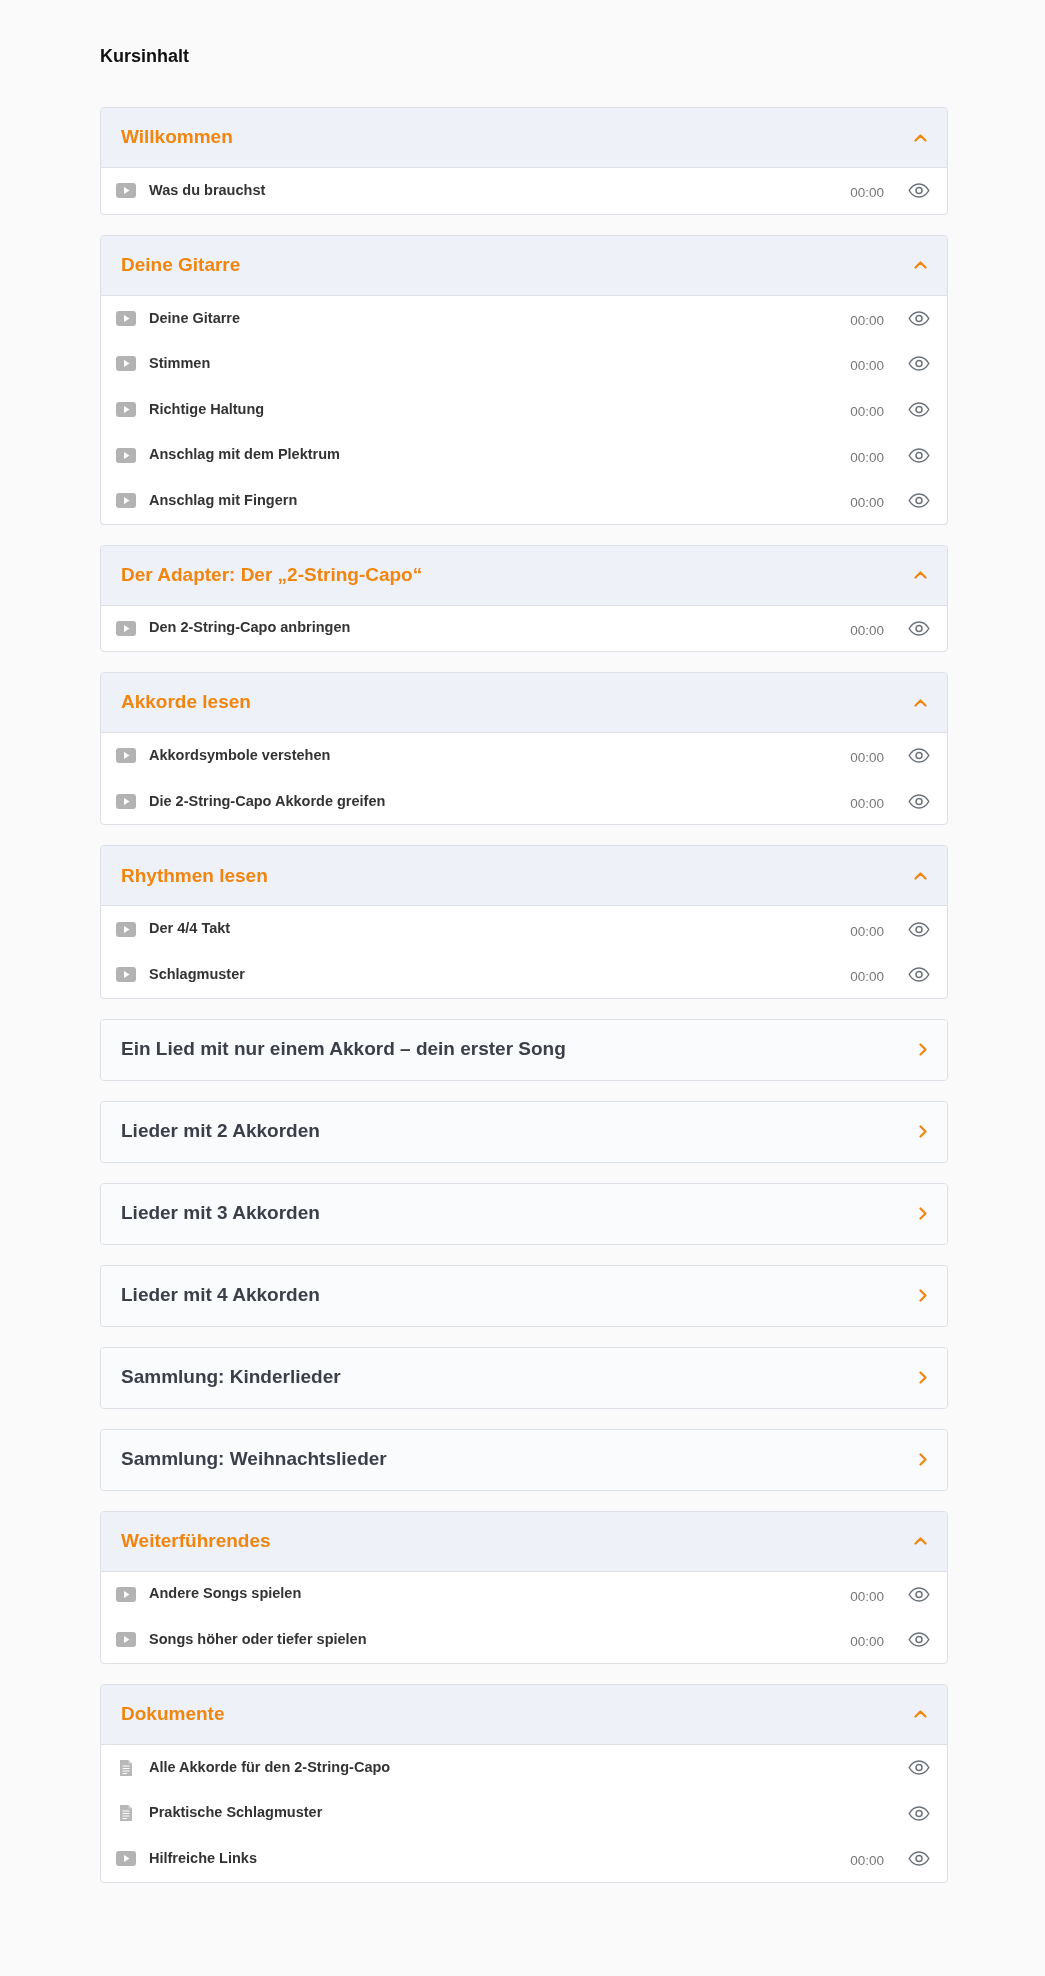 This screenshot has height=1976, width=1045. I want to click on section-header: Lieder mit 4 Akkorden, so click(524, 1295).